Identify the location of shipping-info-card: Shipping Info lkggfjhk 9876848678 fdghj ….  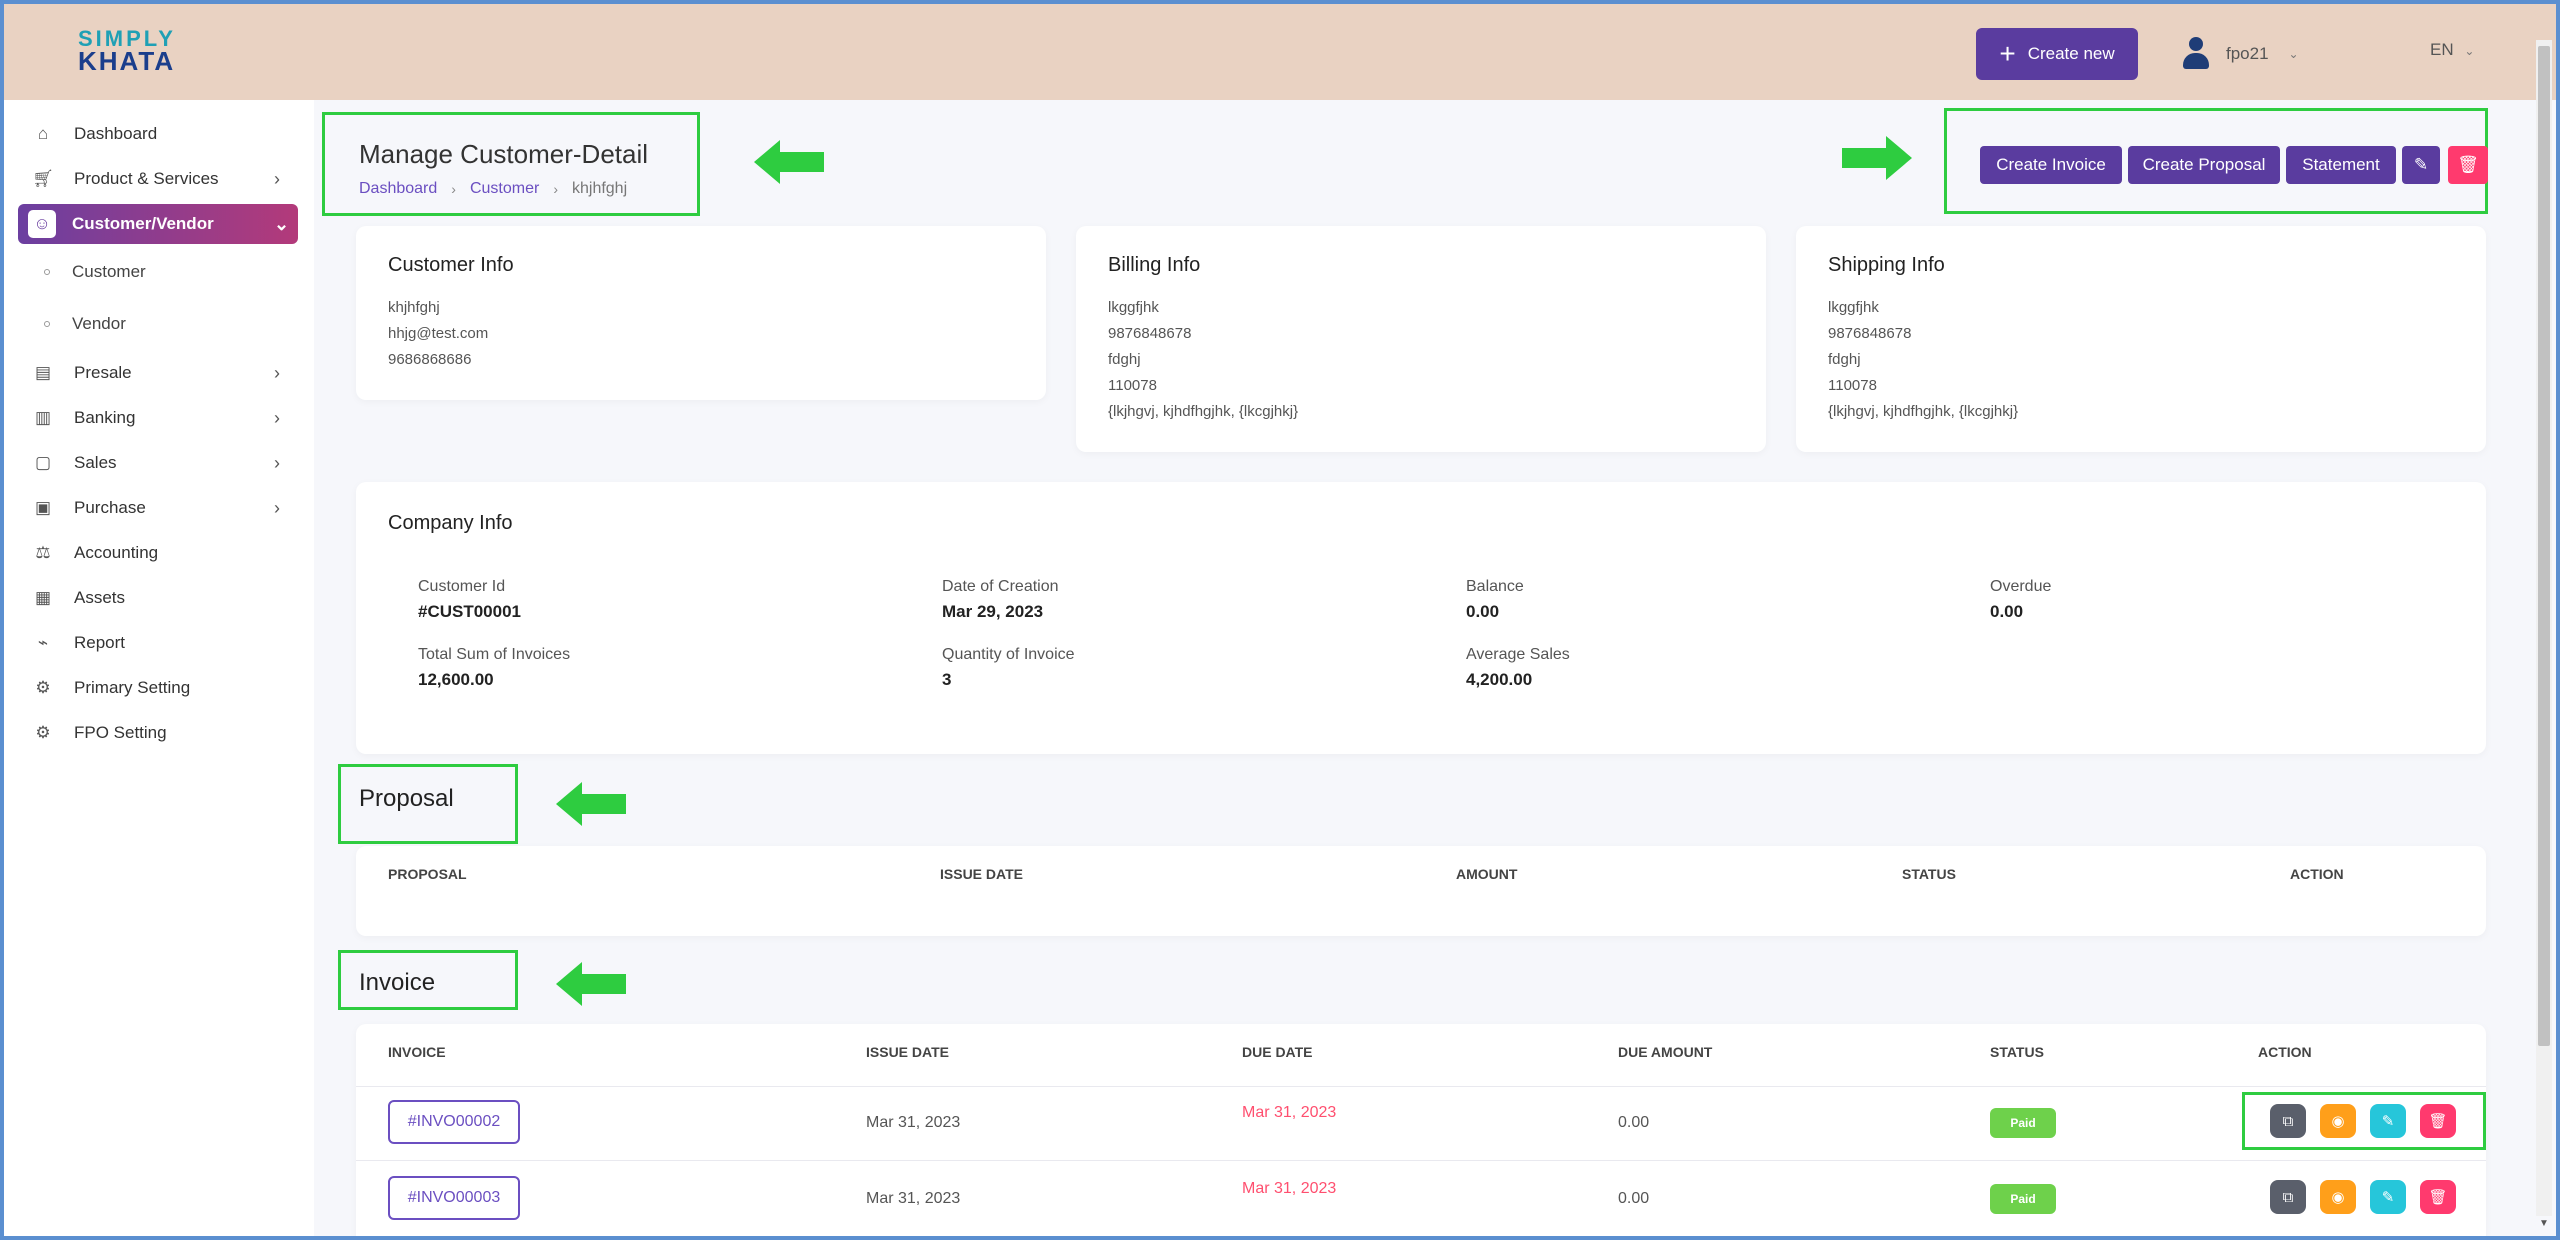
(2141, 339).